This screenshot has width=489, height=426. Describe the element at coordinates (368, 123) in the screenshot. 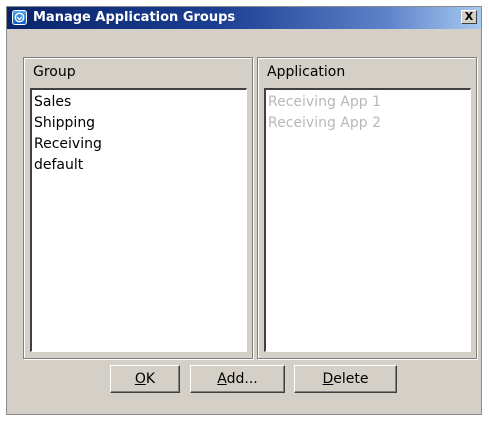

I see `application-list-item: Receiving App 2` at that location.